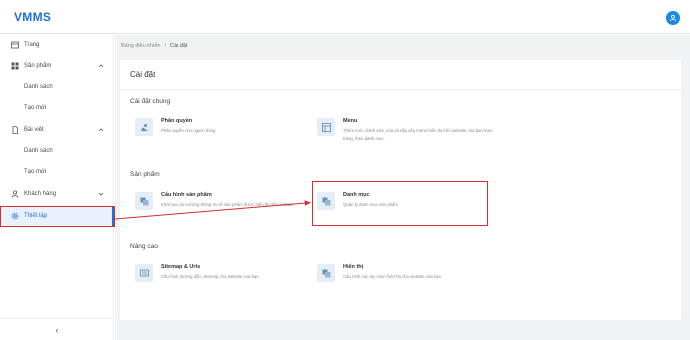 The height and width of the screenshot is (340, 690). Describe the element at coordinates (345, 17) in the screenshot. I see `top-bar: VMMS` at that location.